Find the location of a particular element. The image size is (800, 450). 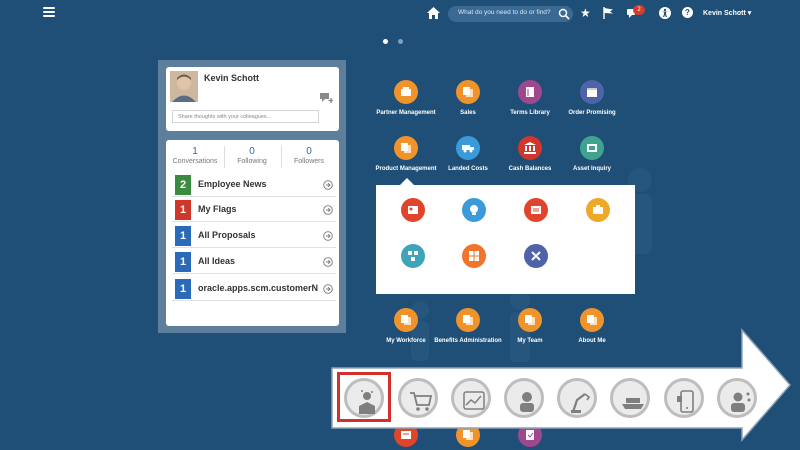

tools-icon is located at coordinates (536, 256).